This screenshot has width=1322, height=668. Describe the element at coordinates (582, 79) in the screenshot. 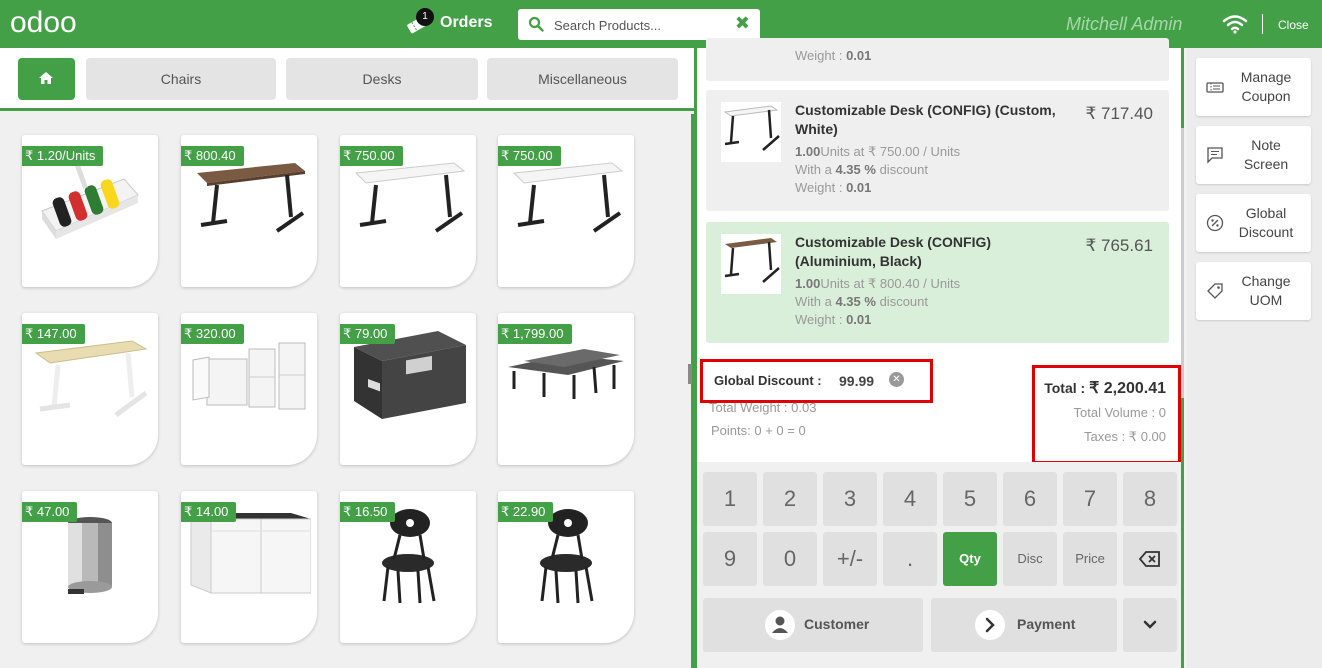

I see `category-miscellaneous: Miscellaneous` at that location.